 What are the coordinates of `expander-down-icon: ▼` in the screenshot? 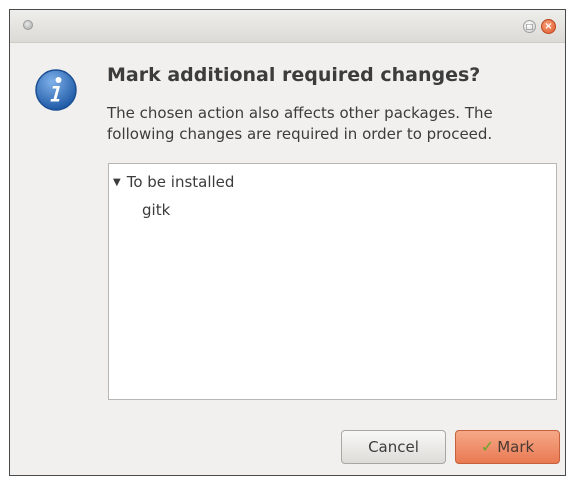 It's located at (117, 182).